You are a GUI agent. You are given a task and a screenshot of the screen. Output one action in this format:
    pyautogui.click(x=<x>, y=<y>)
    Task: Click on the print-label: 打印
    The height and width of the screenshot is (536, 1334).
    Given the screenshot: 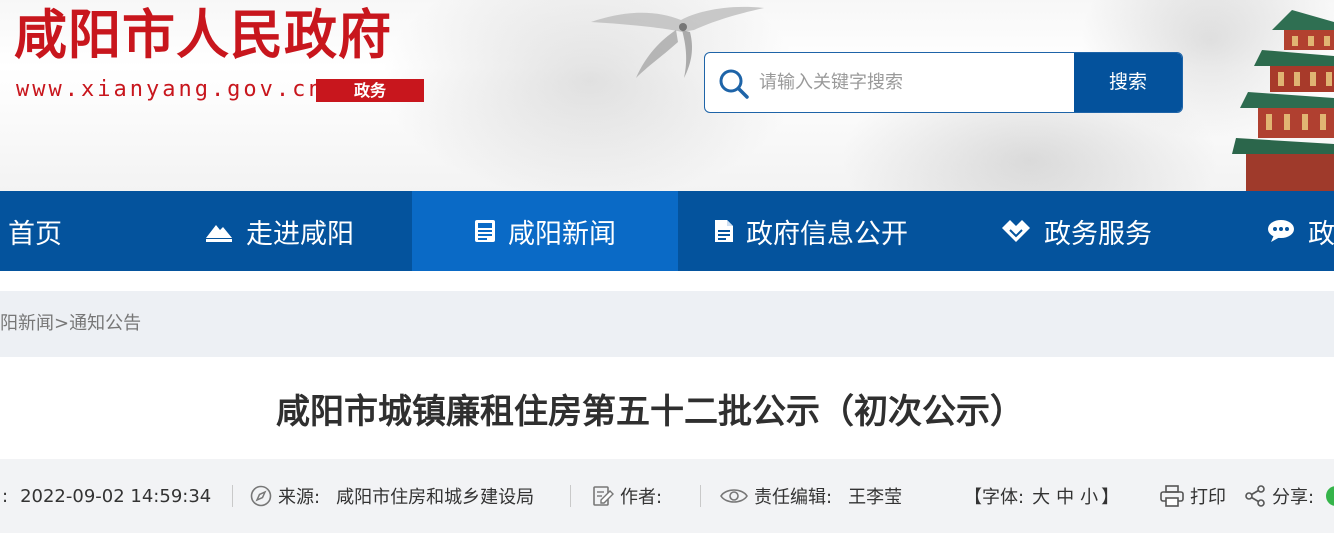 What is the action you would take?
    pyautogui.click(x=1208, y=497)
    